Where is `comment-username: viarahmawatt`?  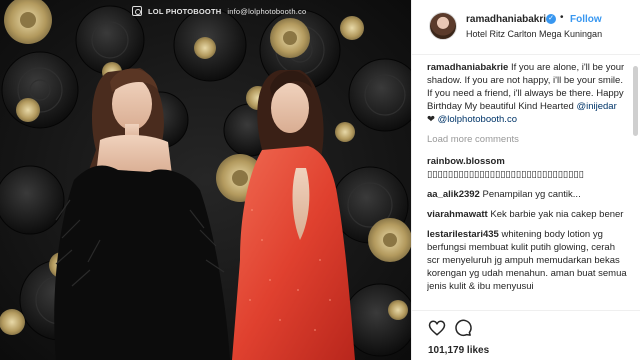
comment-username: viarahmawatt is located at coordinates (457, 214).